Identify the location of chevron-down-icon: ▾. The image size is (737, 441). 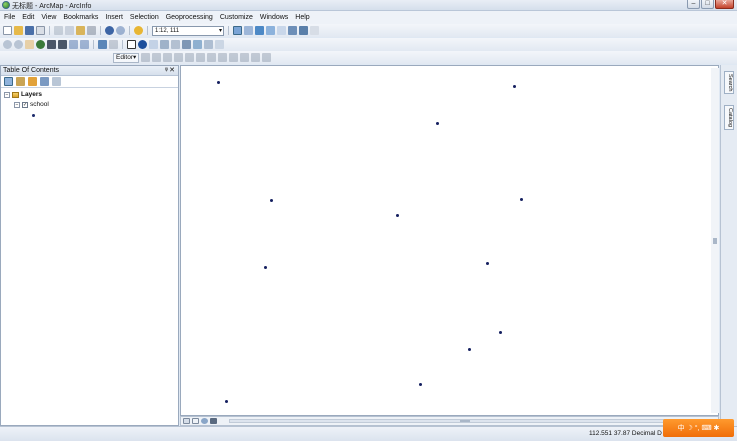
(220, 31).